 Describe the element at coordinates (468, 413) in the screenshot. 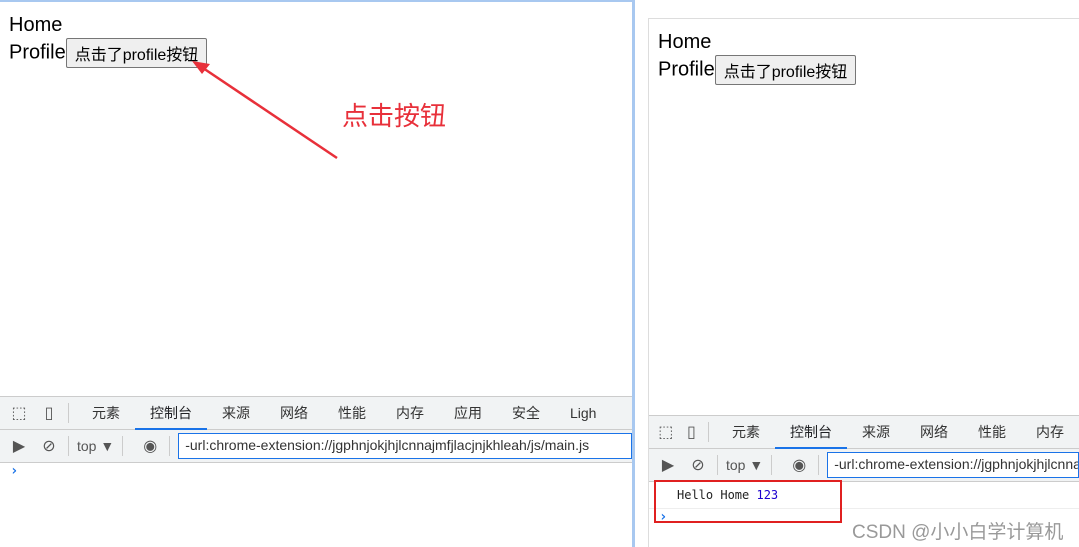

I see `tab-application: 应用` at that location.